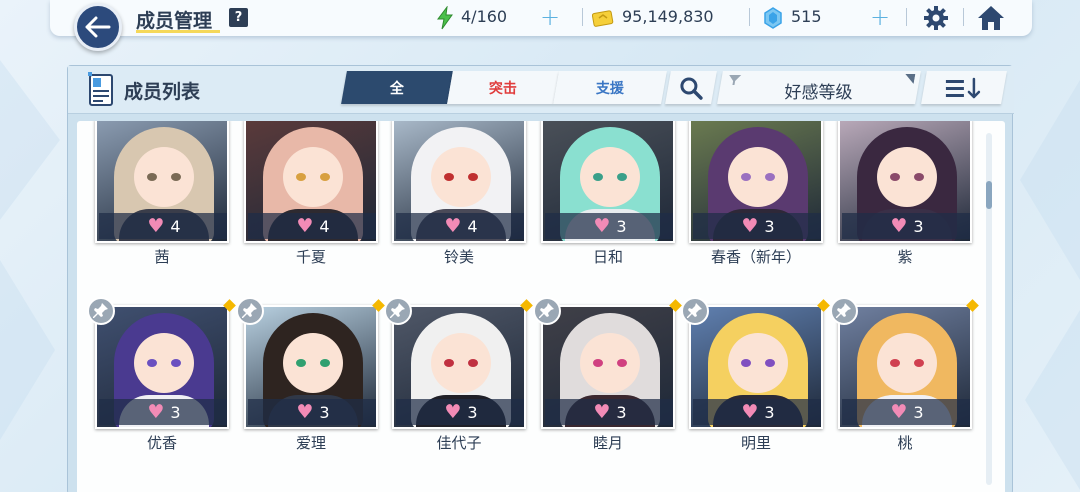 The height and width of the screenshot is (492, 1080). I want to click on gems-plus-button: +, so click(880, 17).